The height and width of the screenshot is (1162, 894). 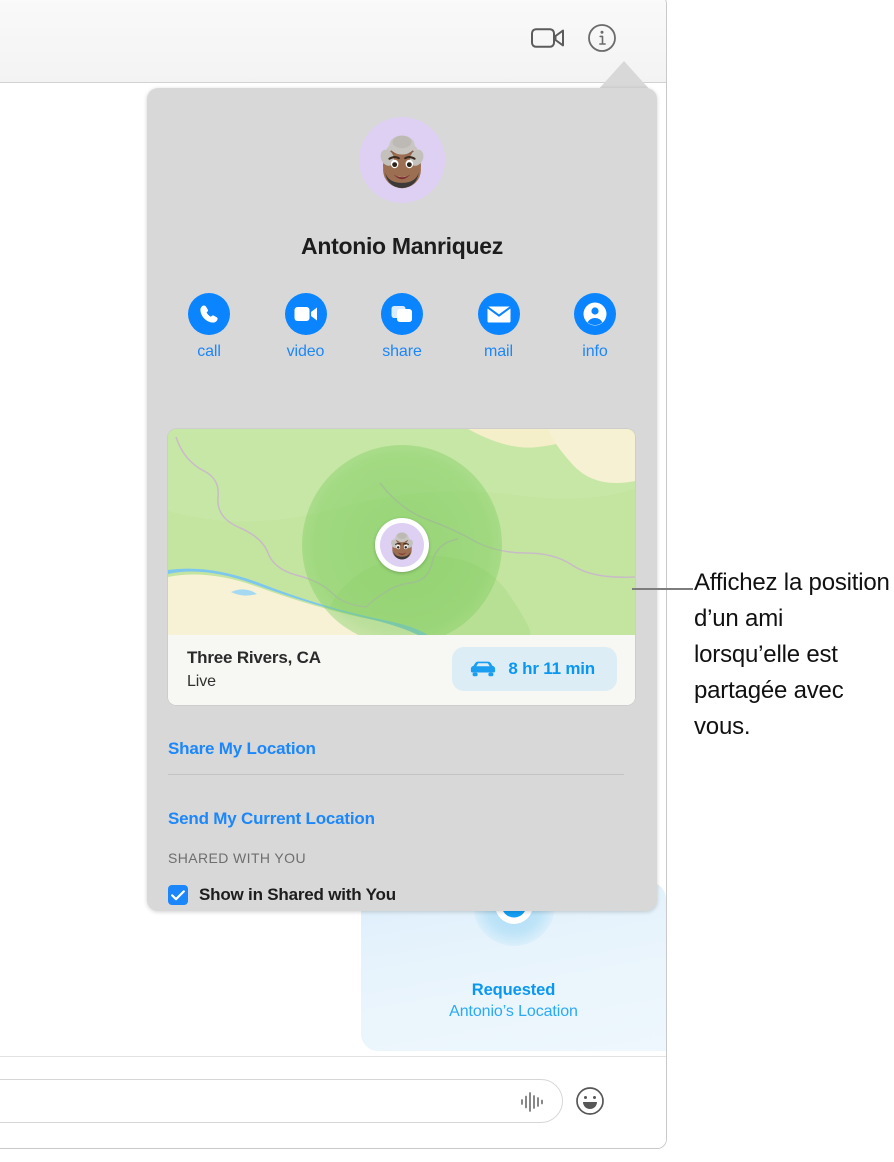 I want to click on smiley-face-icon, so click(x=590, y=1101).